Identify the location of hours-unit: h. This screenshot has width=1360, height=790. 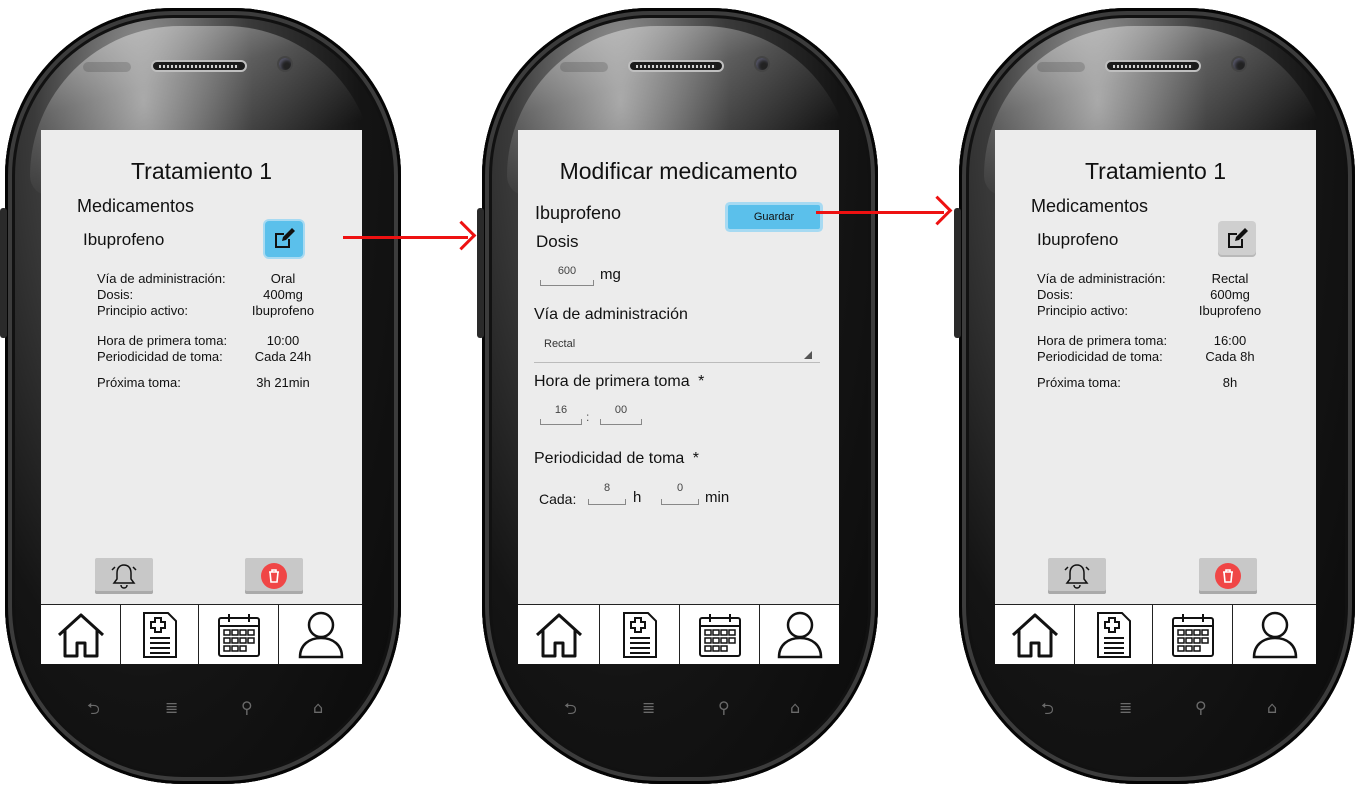
(637, 497).